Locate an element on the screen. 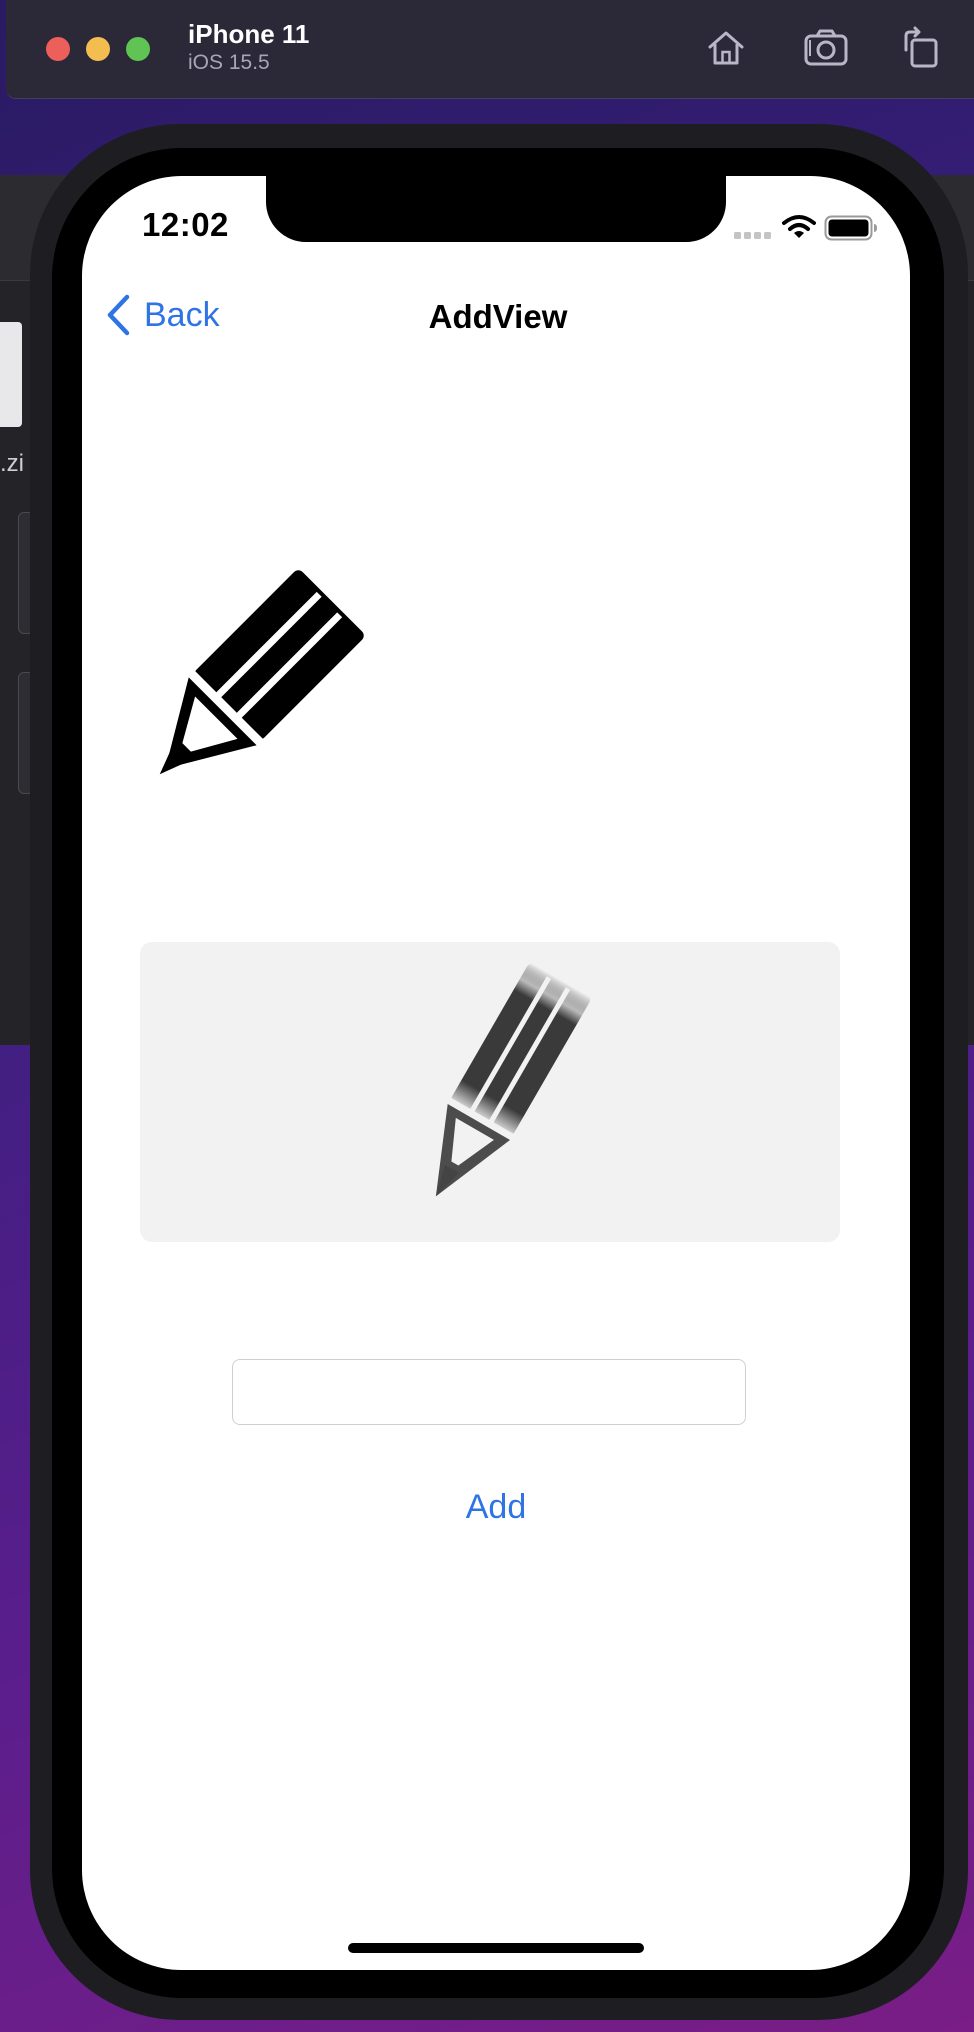  status-time: 12:02 is located at coordinates (185, 224).